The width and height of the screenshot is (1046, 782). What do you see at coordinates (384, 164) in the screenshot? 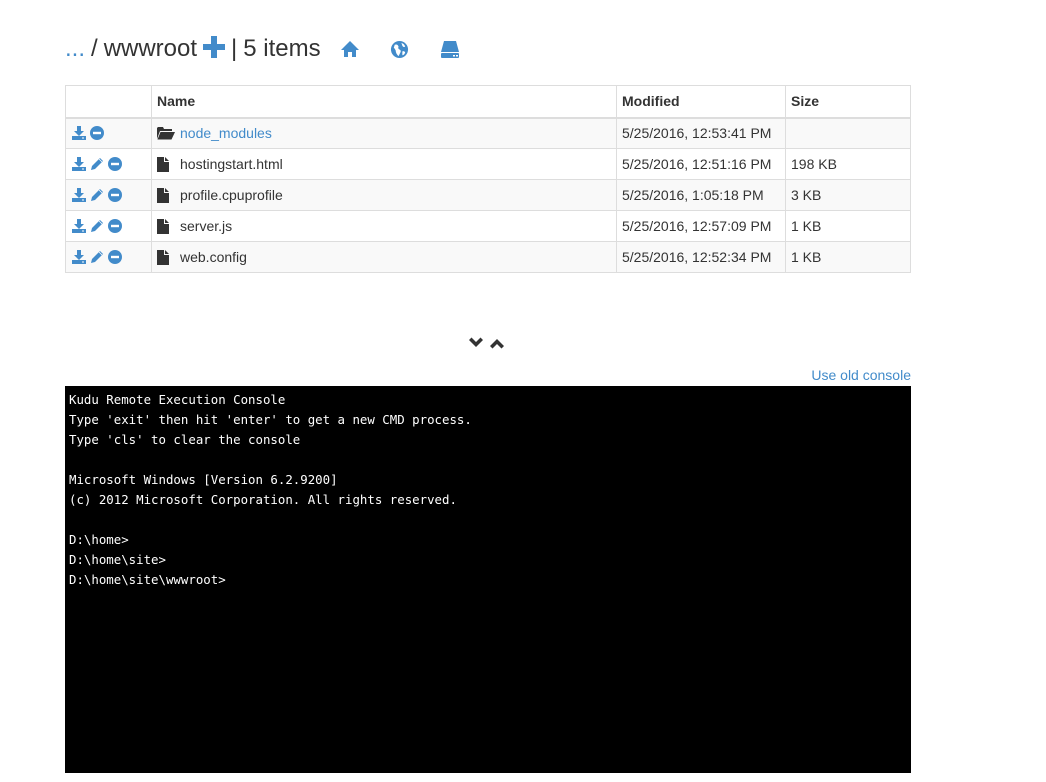
I see `name-cell: hostingstart.html` at bounding box center [384, 164].